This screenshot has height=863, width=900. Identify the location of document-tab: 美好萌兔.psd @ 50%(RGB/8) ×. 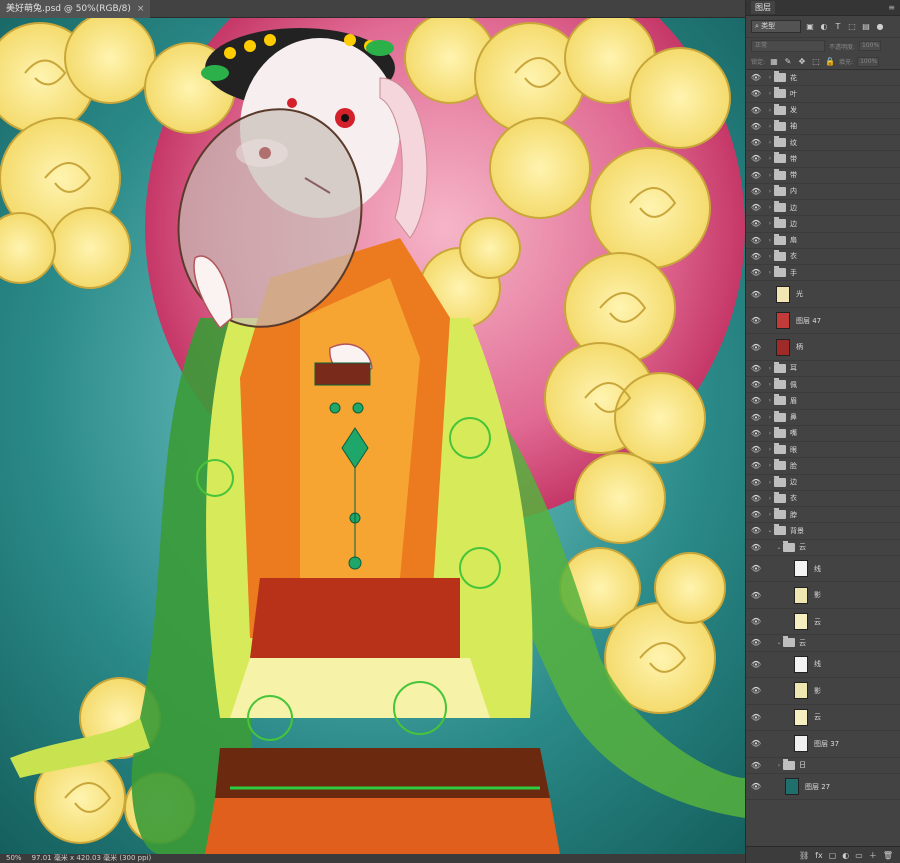
(75, 9).